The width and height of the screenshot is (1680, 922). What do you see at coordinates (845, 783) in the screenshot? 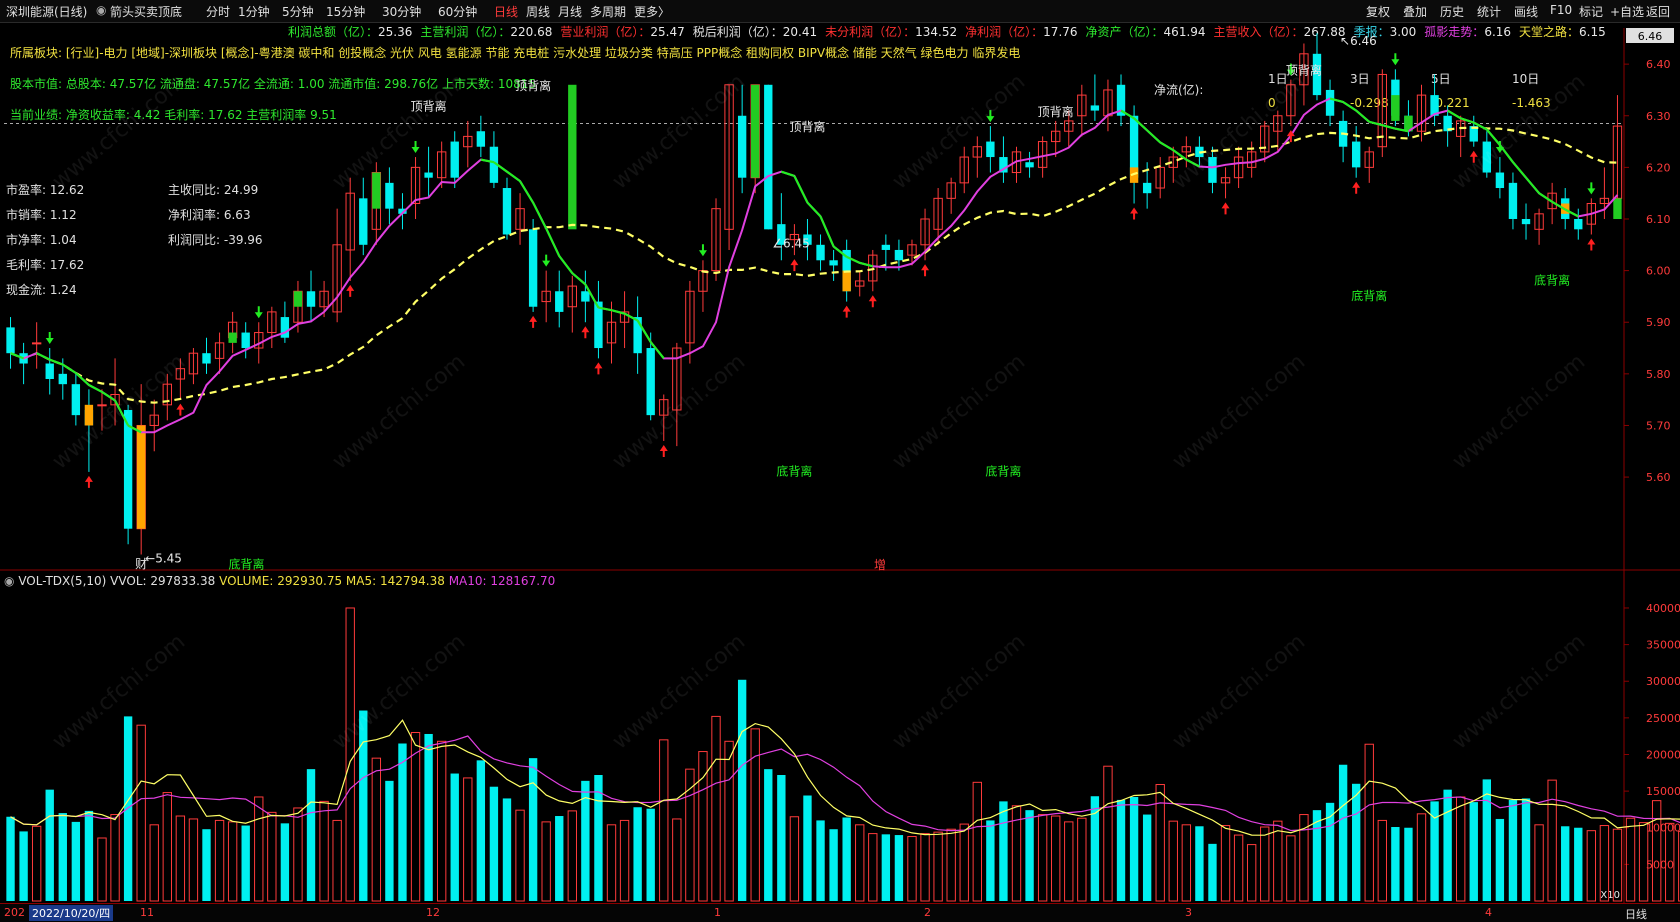
I see `vol-ma10-line` at bounding box center [845, 783].